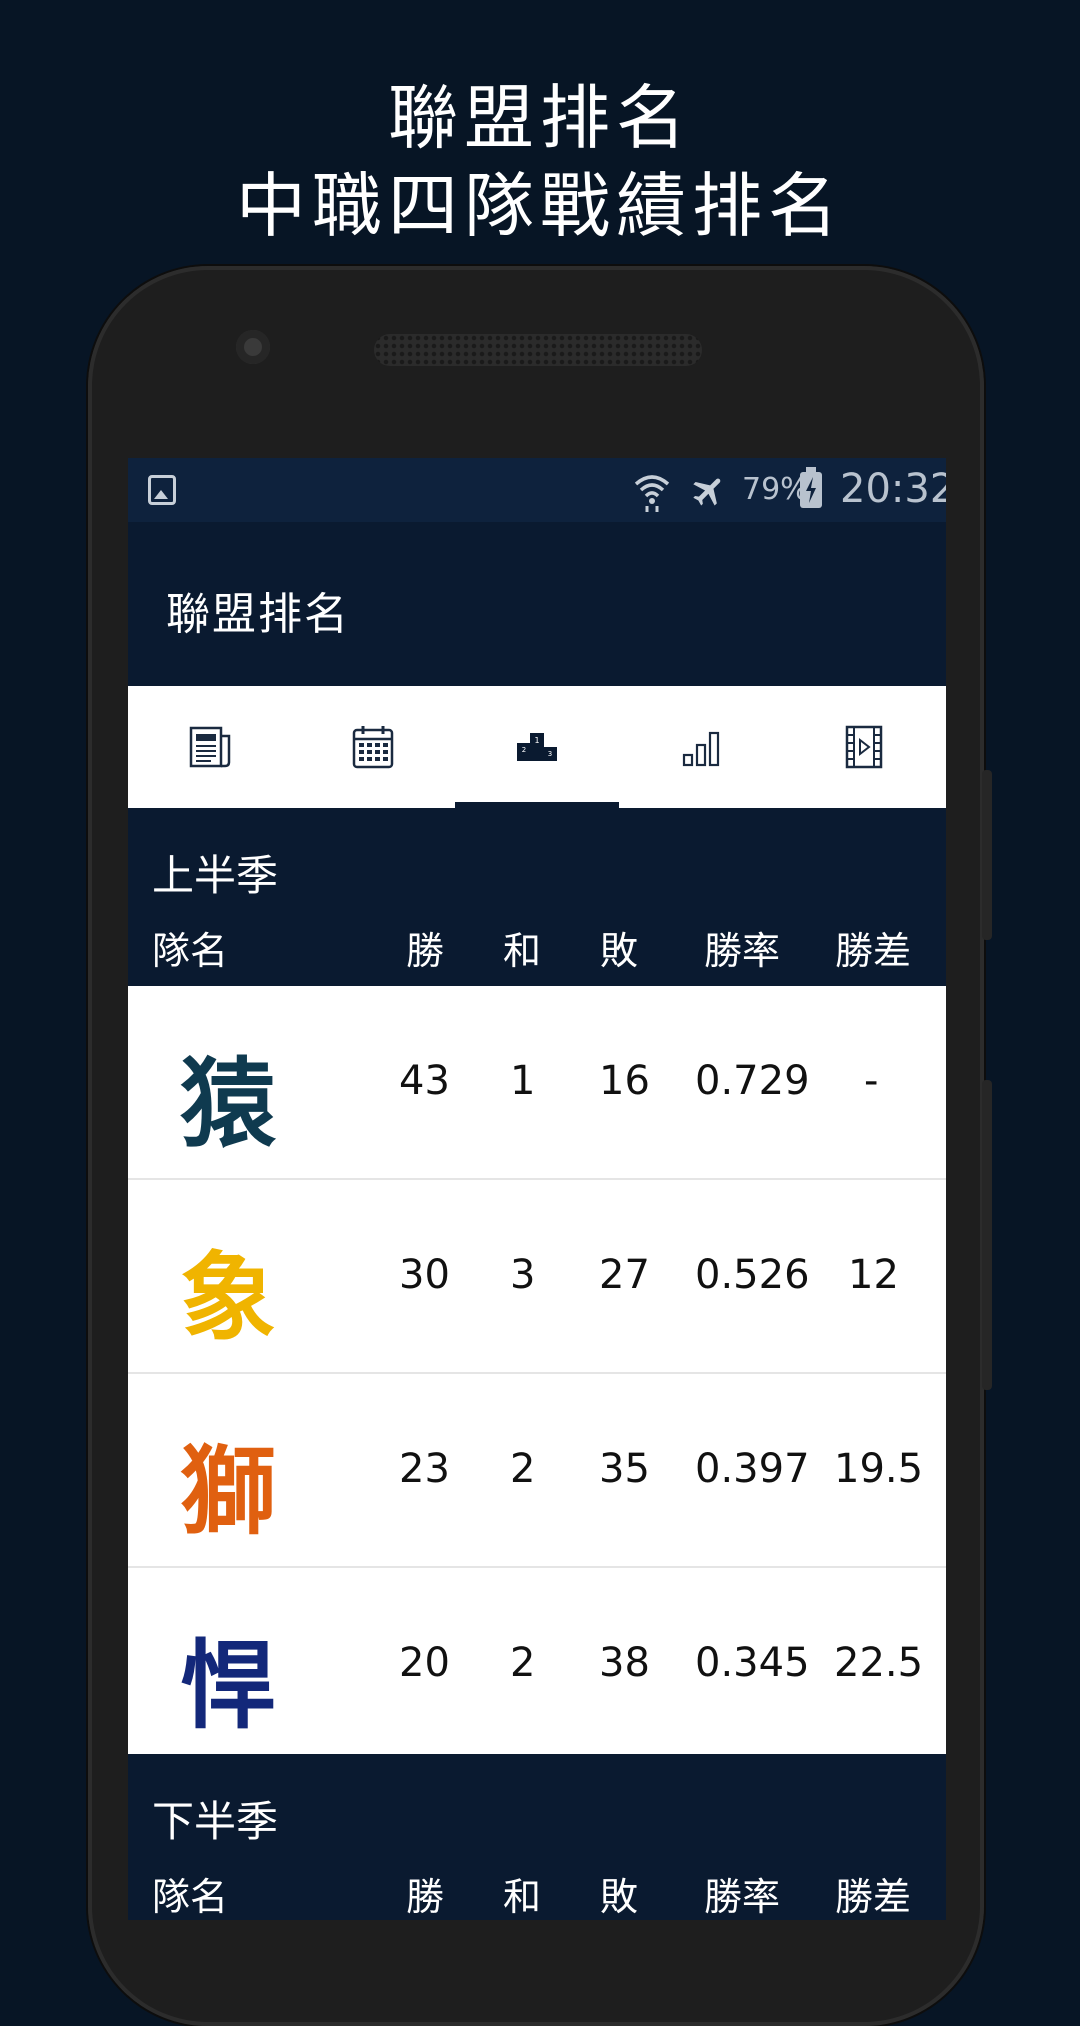 The image size is (1080, 2026). I want to click on ties-cell: 1, so click(523, 1081).